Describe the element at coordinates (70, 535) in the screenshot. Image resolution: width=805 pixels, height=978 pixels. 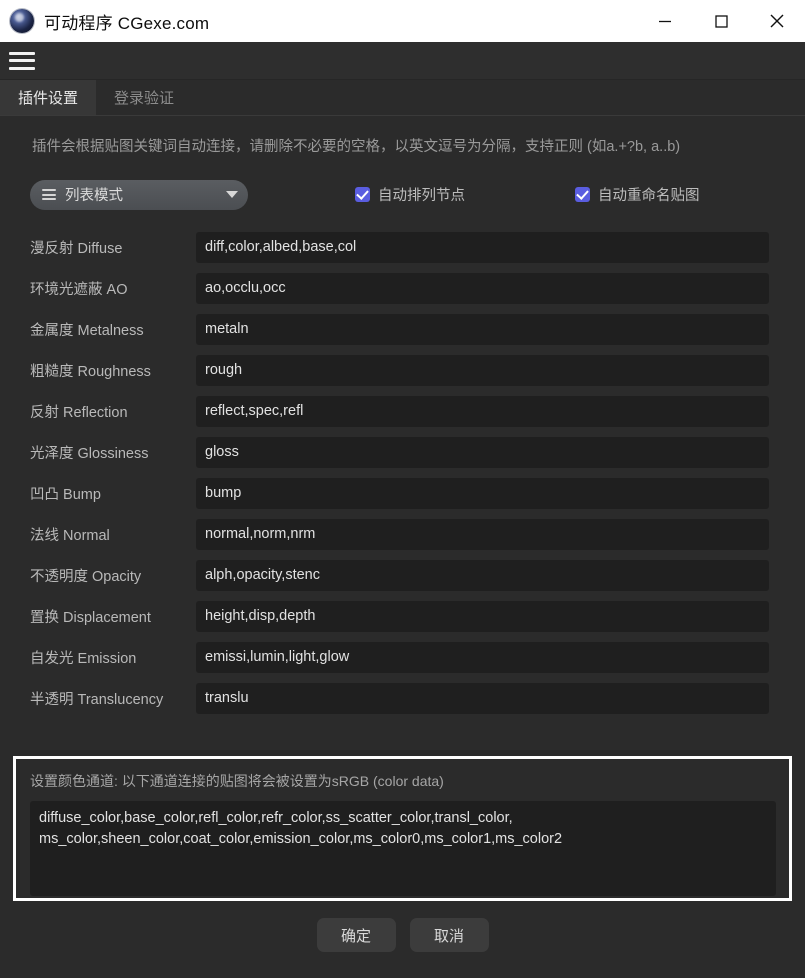
I see `channel-label-normal: 法线 Normal` at that location.